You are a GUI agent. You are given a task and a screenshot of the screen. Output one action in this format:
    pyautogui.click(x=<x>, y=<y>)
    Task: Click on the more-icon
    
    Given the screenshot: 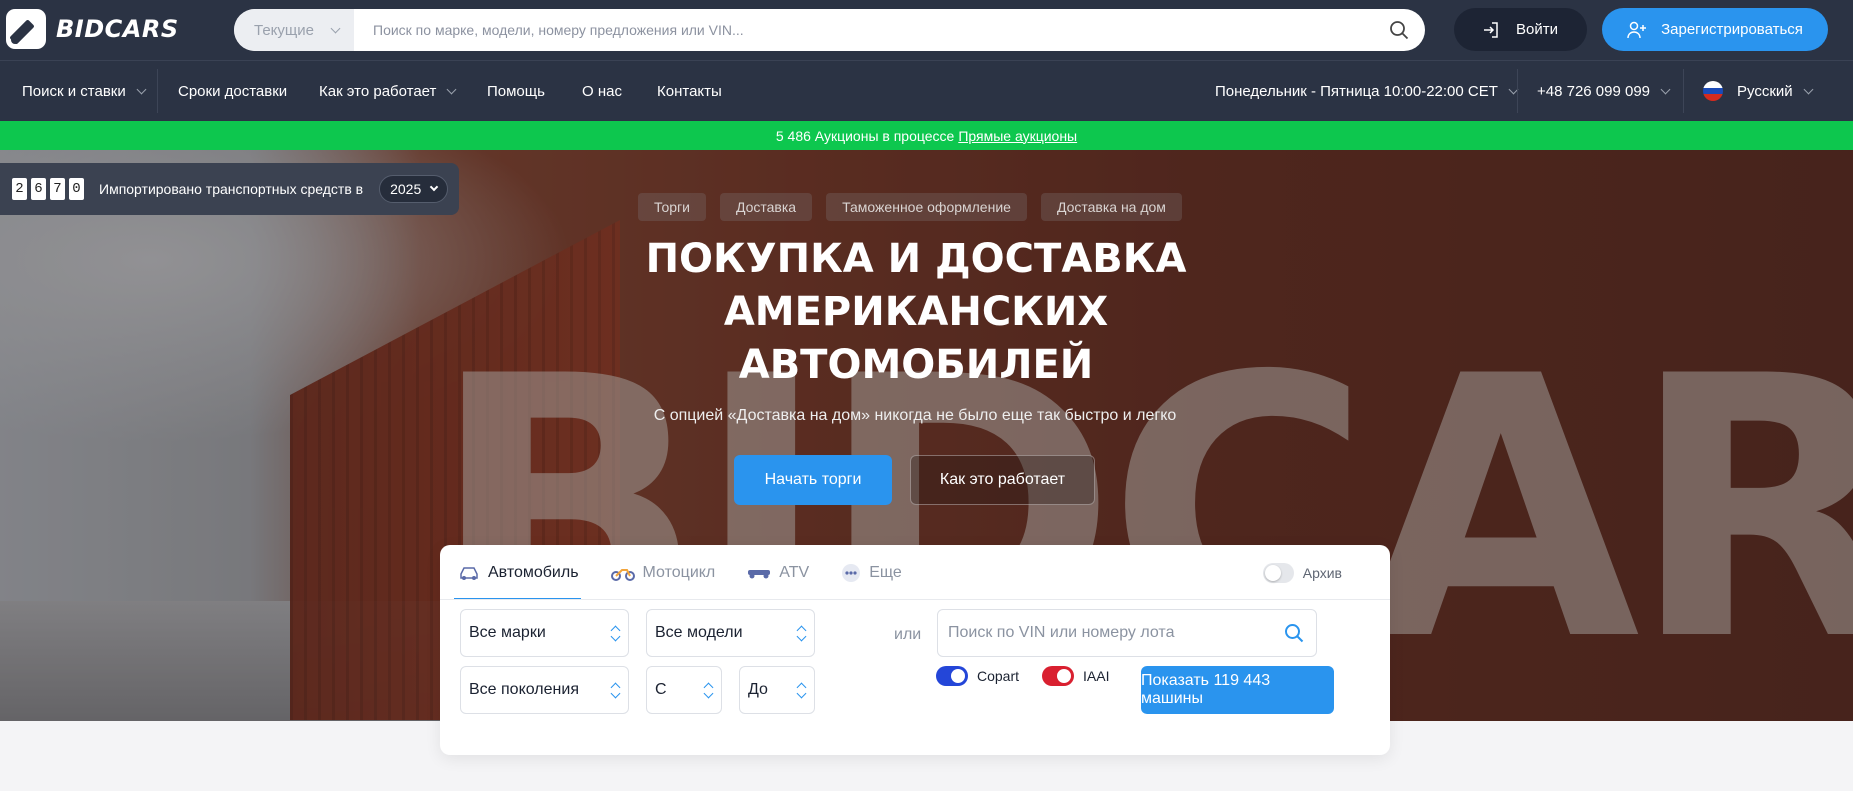 What is the action you would take?
    pyautogui.click(x=851, y=572)
    